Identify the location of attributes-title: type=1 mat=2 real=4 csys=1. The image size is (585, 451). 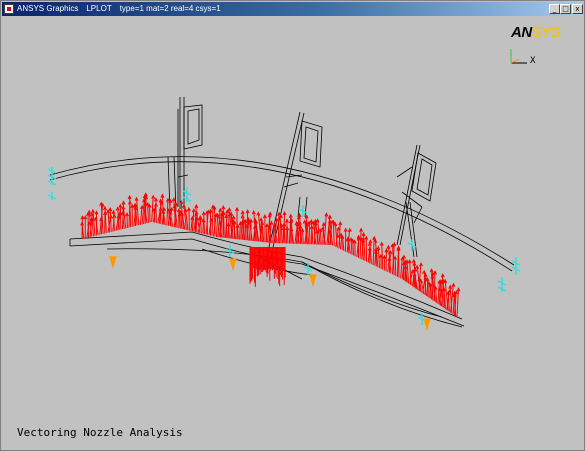
(170, 8).